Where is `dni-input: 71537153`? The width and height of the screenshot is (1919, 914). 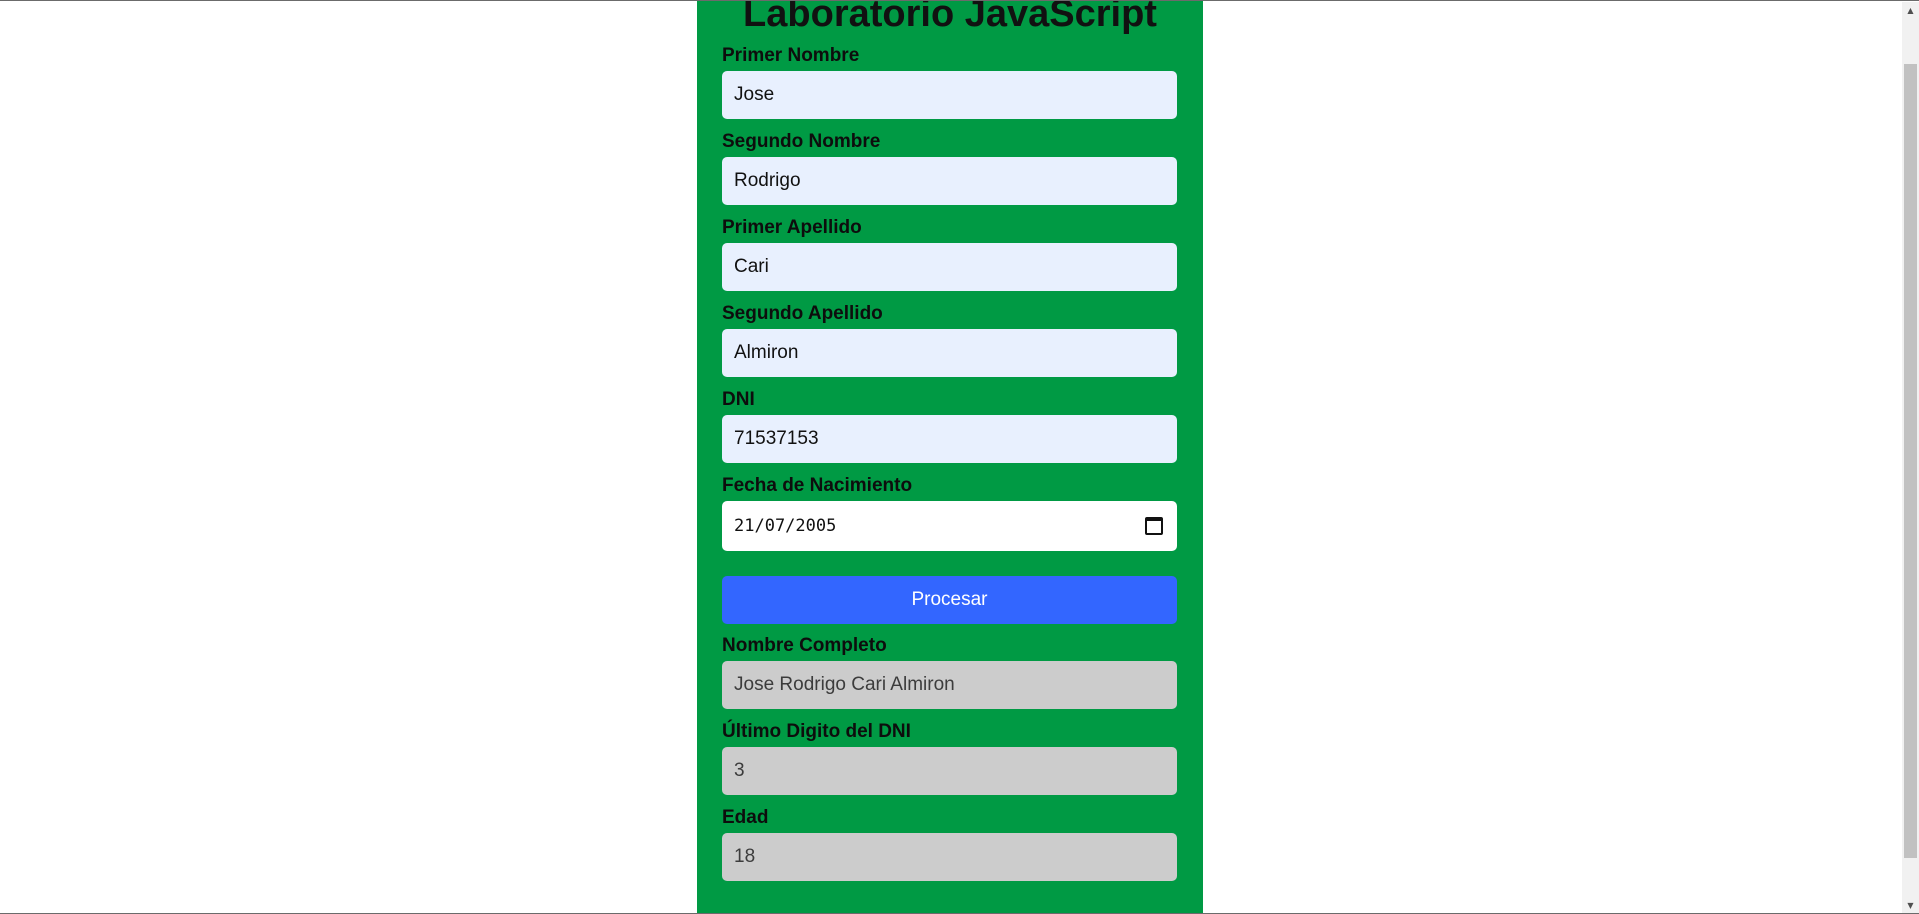 dni-input: 71537153 is located at coordinates (949, 439).